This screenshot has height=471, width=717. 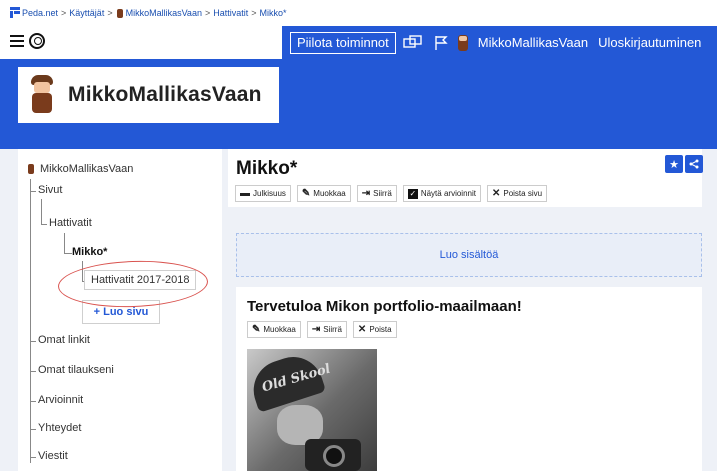 I want to click on delete-page-button: ✕ Poista sivu, so click(x=517, y=193).